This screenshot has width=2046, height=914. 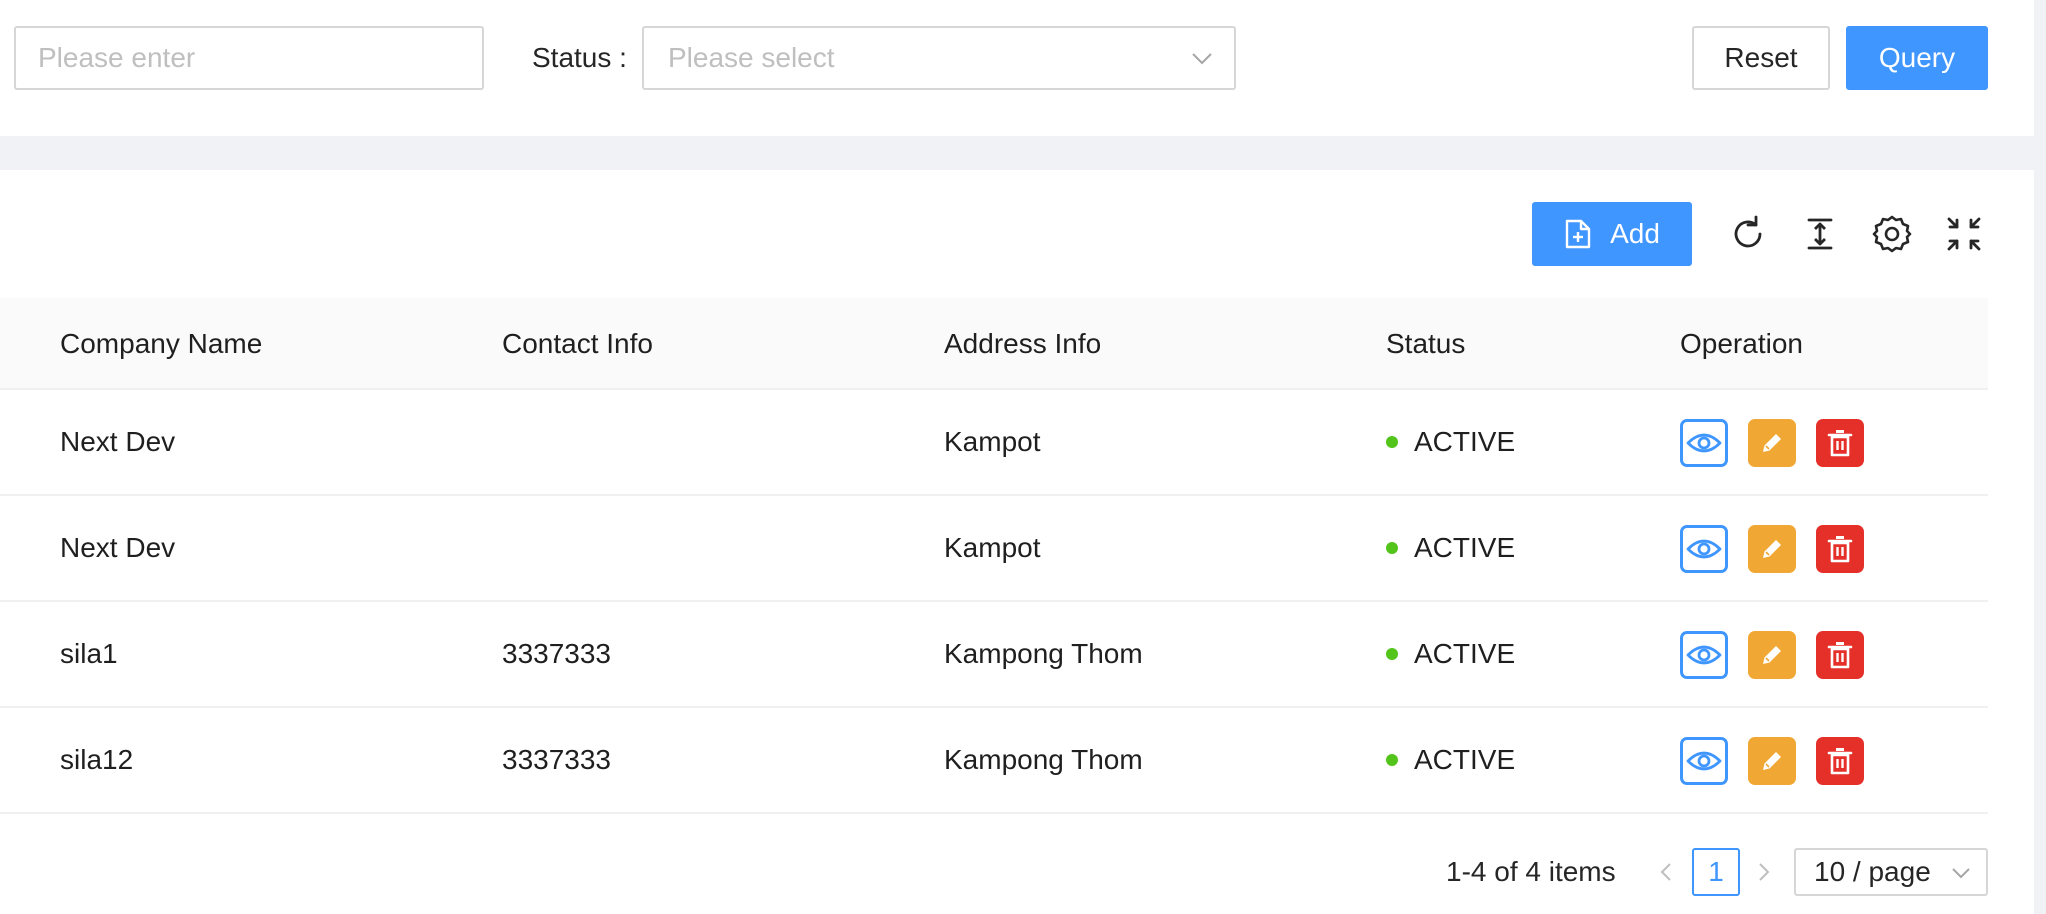 I want to click on status-filter-label: Status :, so click(x=579, y=57).